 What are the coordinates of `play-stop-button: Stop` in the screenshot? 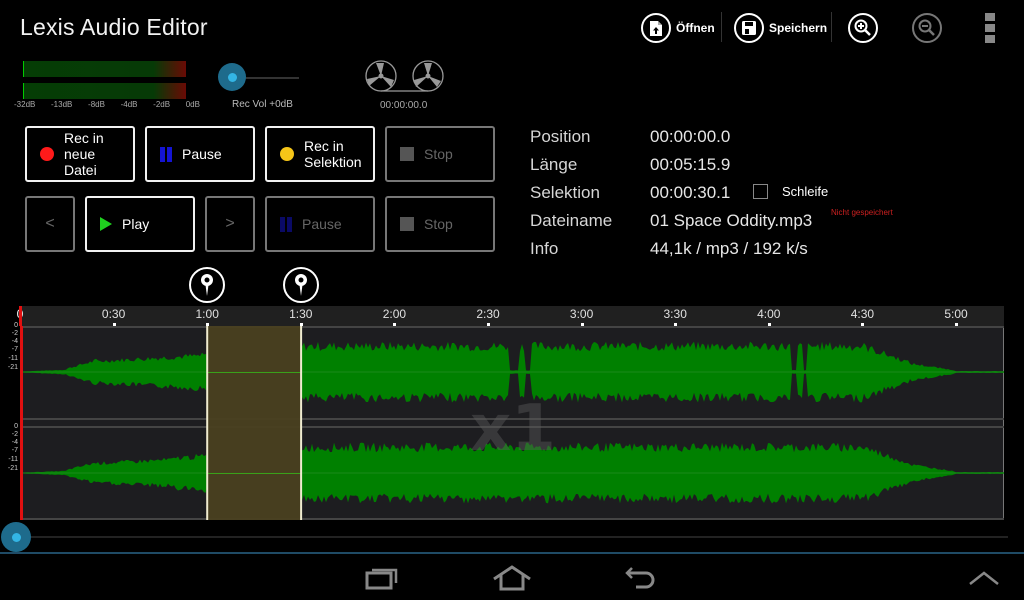 It's located at (440, 224).